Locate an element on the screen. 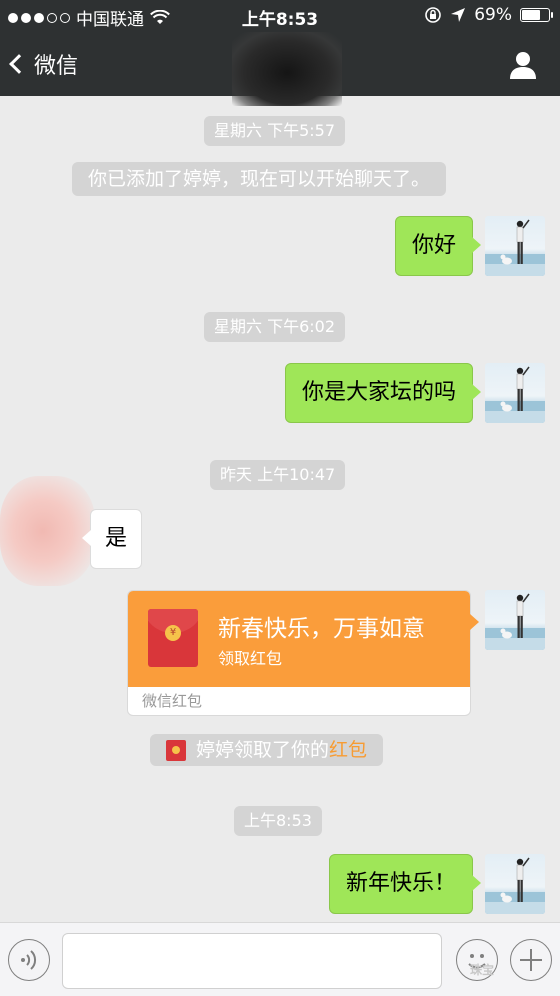 Image resolution: width=560 pixels, height=996 pixels. plus-icon is located at coordinates (531, 960).